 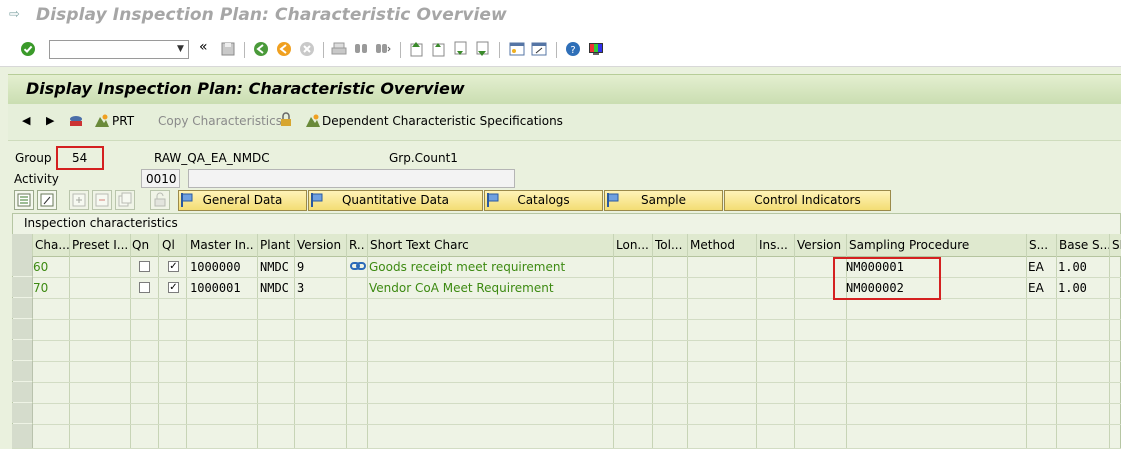 I want to click on master-insp-char: 1000000, so click(x=215, y=267).